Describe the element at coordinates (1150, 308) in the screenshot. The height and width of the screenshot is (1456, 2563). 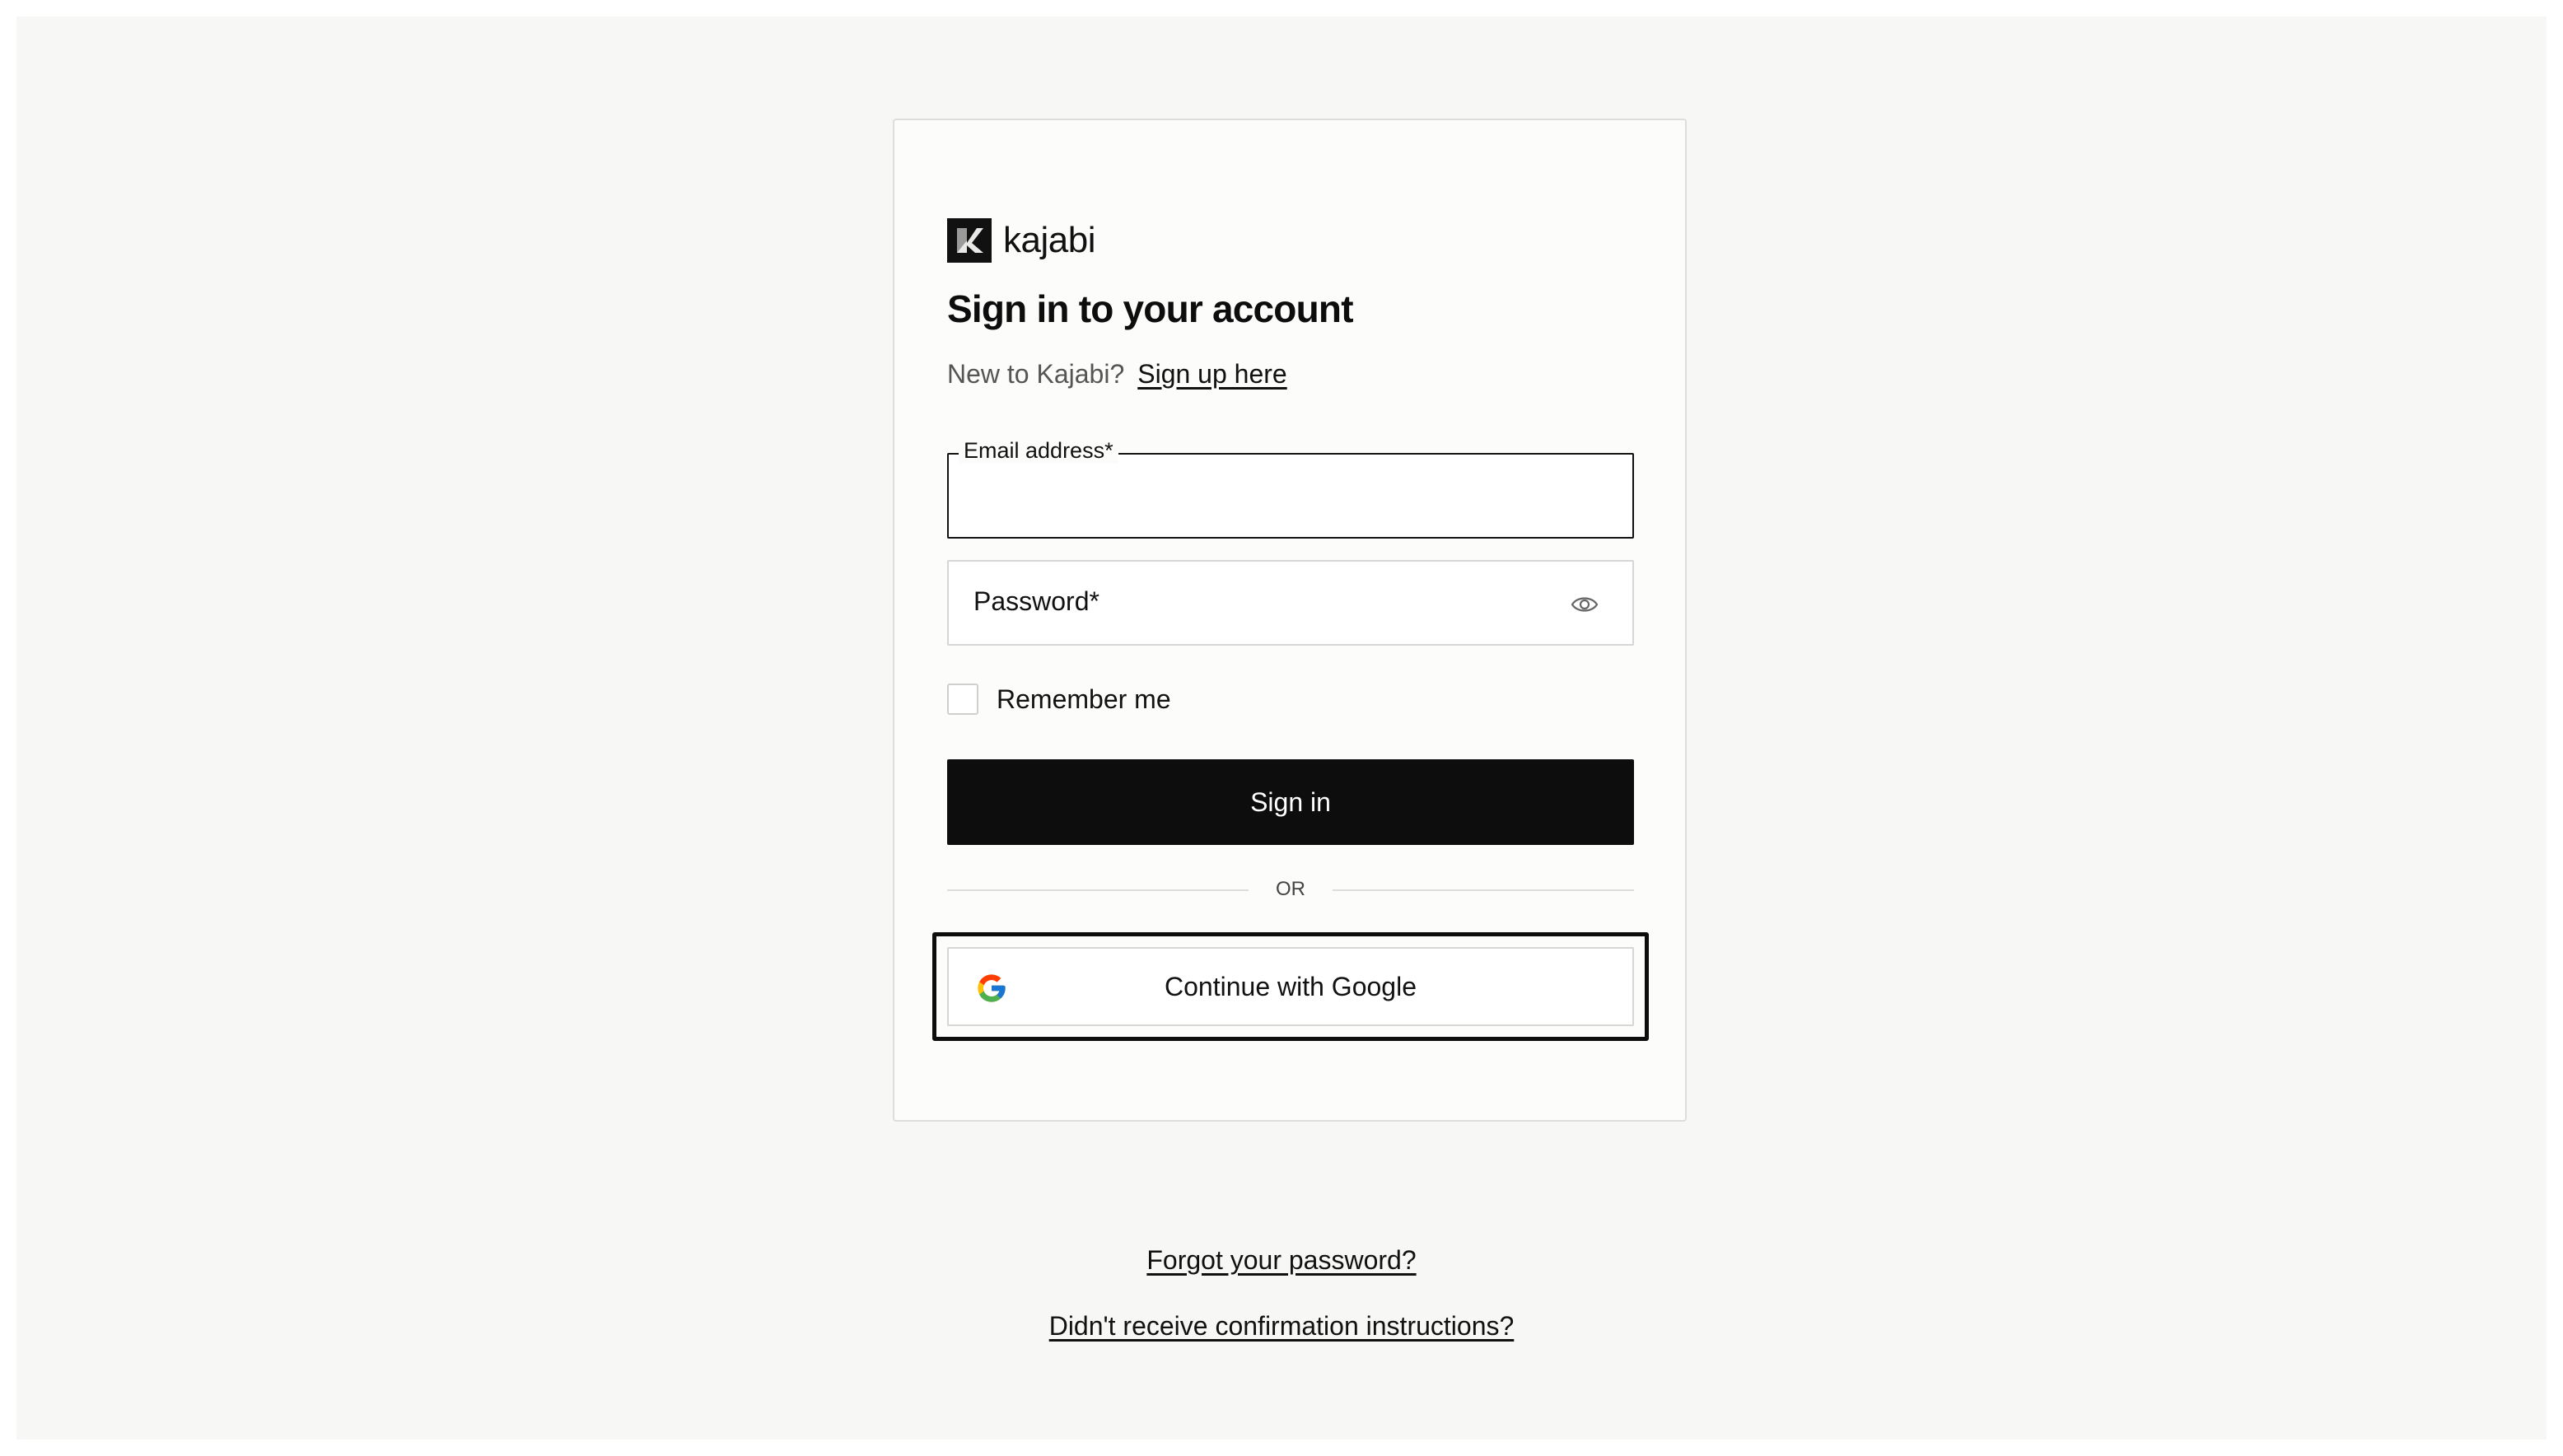
I see `page-title: Sign in to your account` at that location.